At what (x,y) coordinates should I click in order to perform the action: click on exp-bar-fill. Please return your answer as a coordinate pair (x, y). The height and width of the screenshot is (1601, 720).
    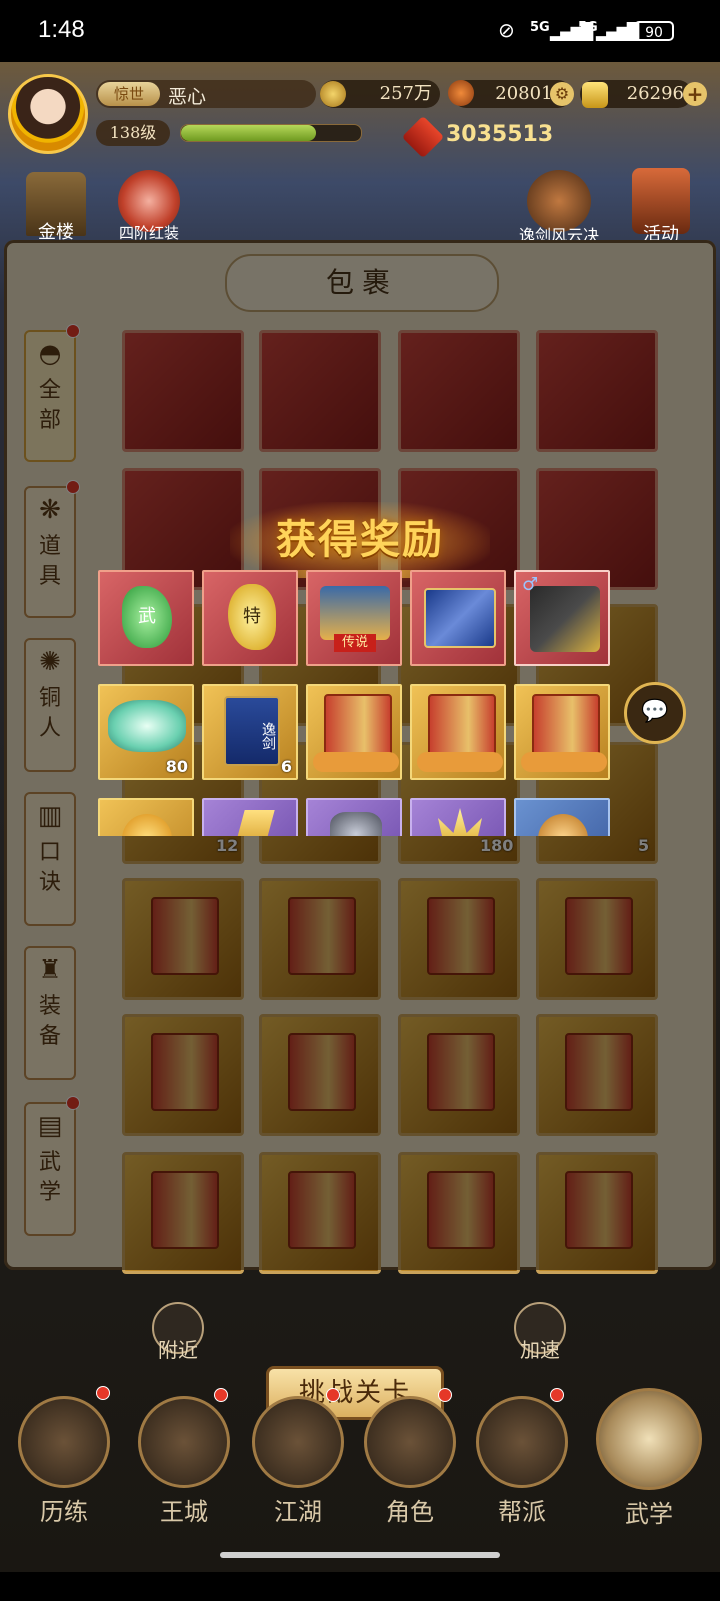
    Looking at the image, I should click on (248, 133).